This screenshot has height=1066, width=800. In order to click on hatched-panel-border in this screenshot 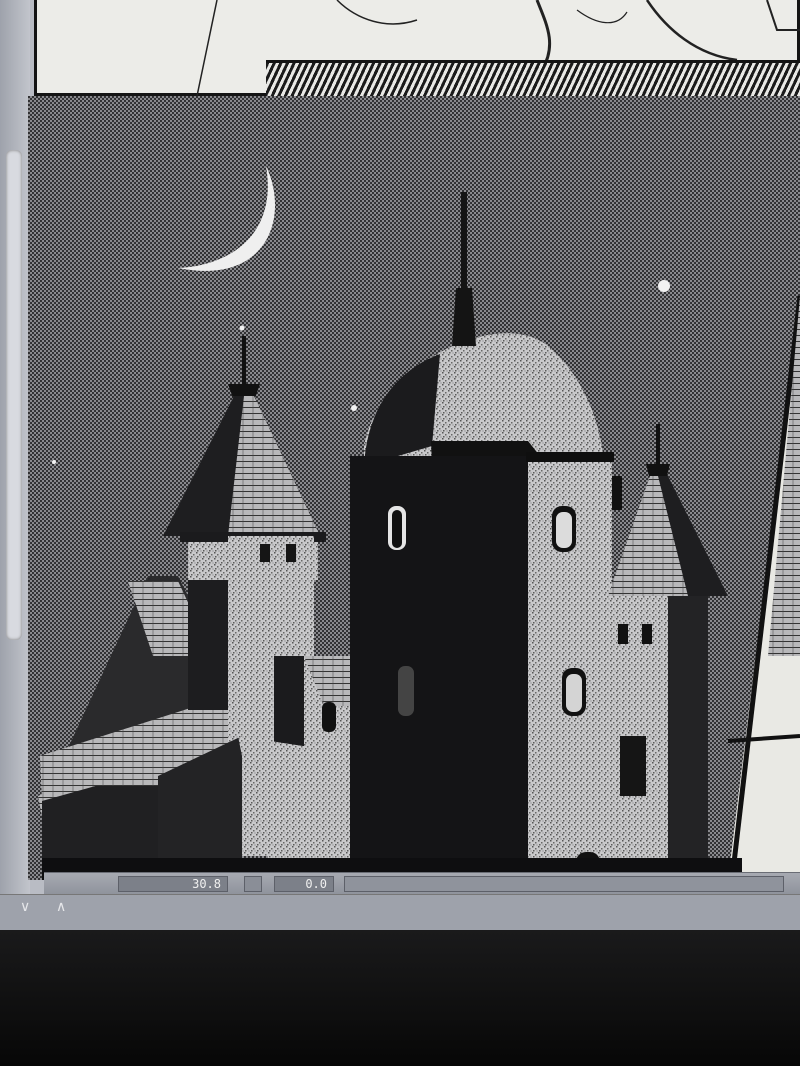, I will do `click(533, 79)`.